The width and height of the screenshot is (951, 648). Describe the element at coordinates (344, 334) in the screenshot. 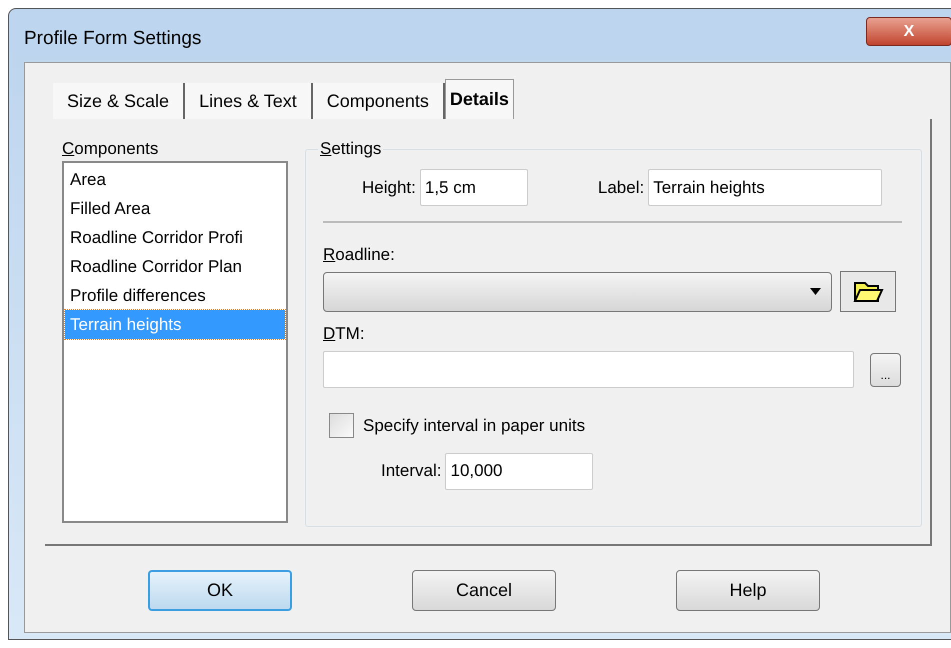

I see `field-label: DTM:` at that location.